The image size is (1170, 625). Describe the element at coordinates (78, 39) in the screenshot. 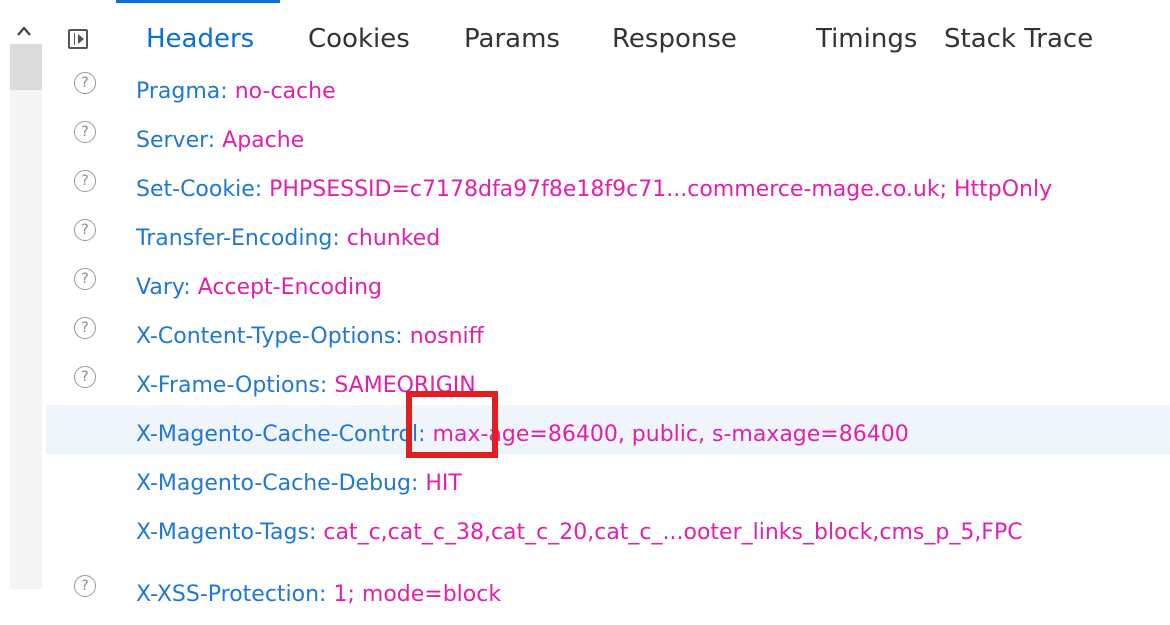

I see `toggle-sidebar-icon` at that location.